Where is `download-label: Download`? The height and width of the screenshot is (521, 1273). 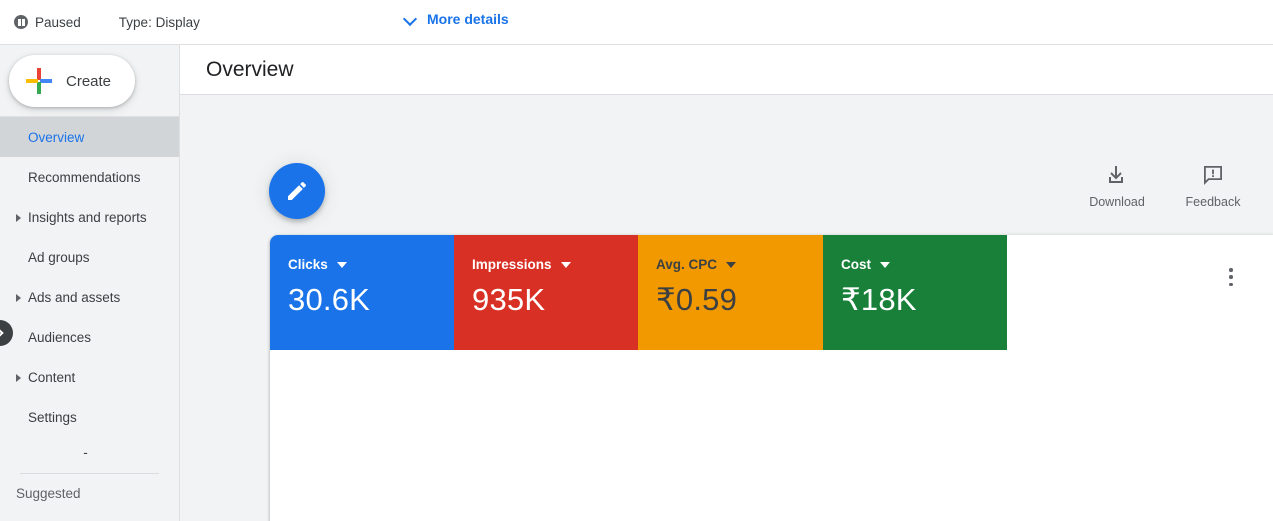 download-label: Download is located at coordinates (1117, 202).